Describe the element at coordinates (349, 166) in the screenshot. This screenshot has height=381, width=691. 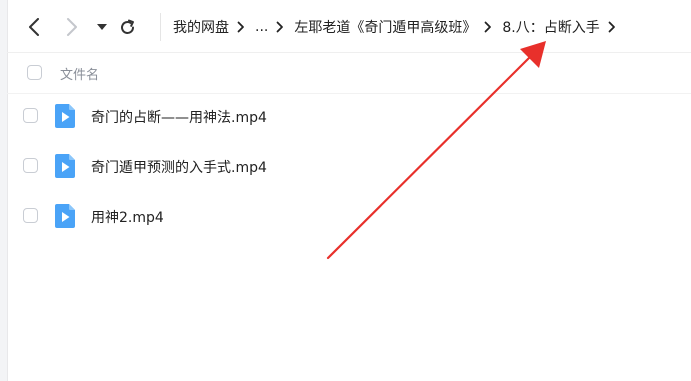
I see `file-row: 奇门遁甲预测的入手式.mp4` at that location.